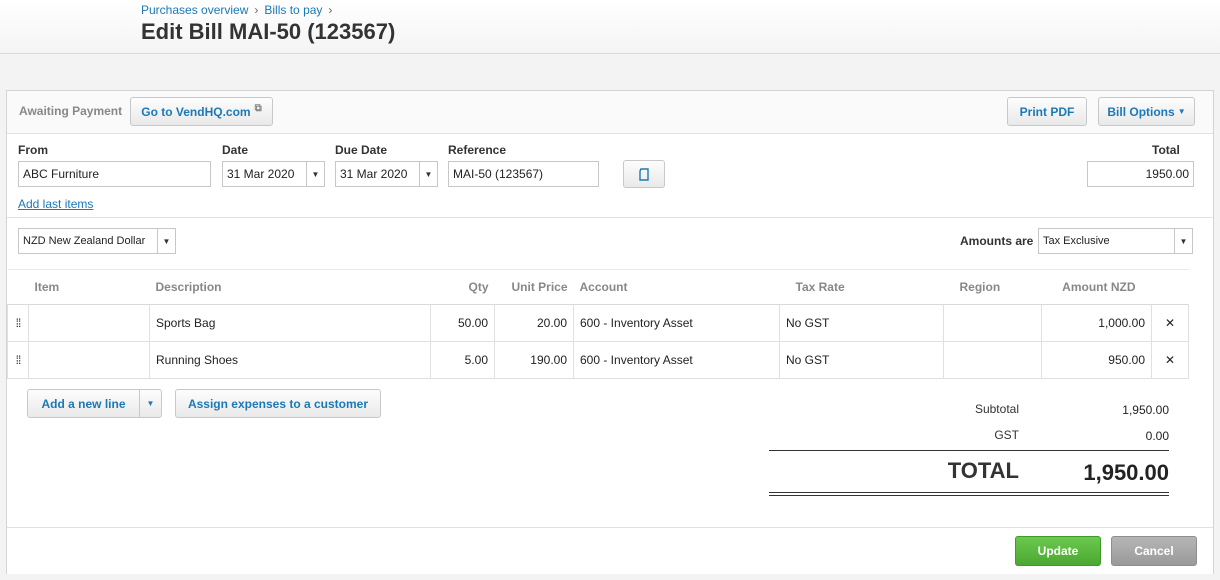  I want to click on add-new-line-button: Add a new line, so click(83, 403).